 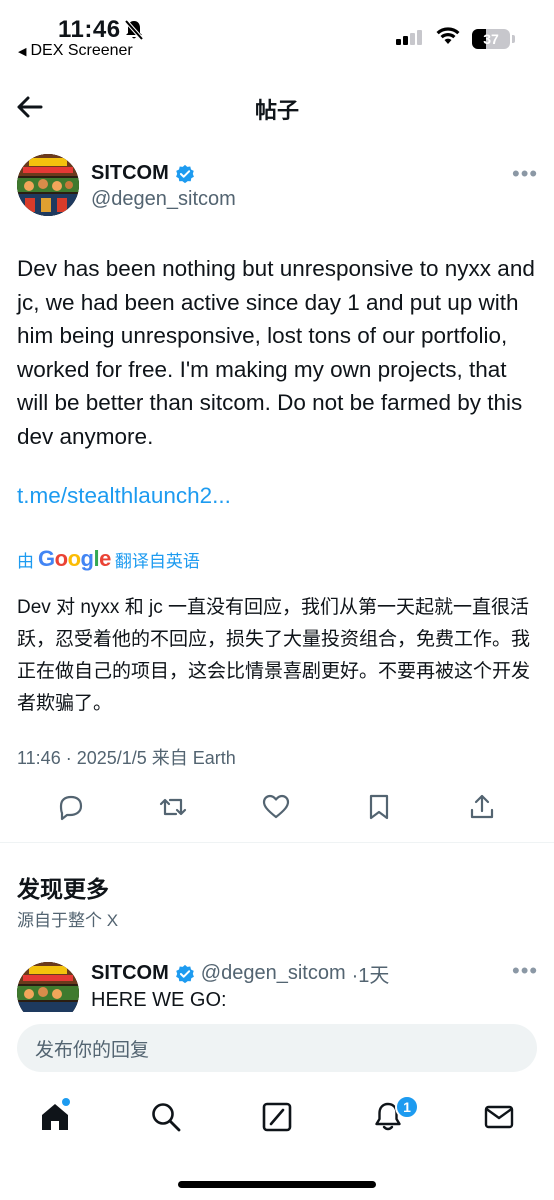 I want to click on post-timestamp: 11:46 · 2025/1/5 来自 Earth, so click(x=126, y=758).